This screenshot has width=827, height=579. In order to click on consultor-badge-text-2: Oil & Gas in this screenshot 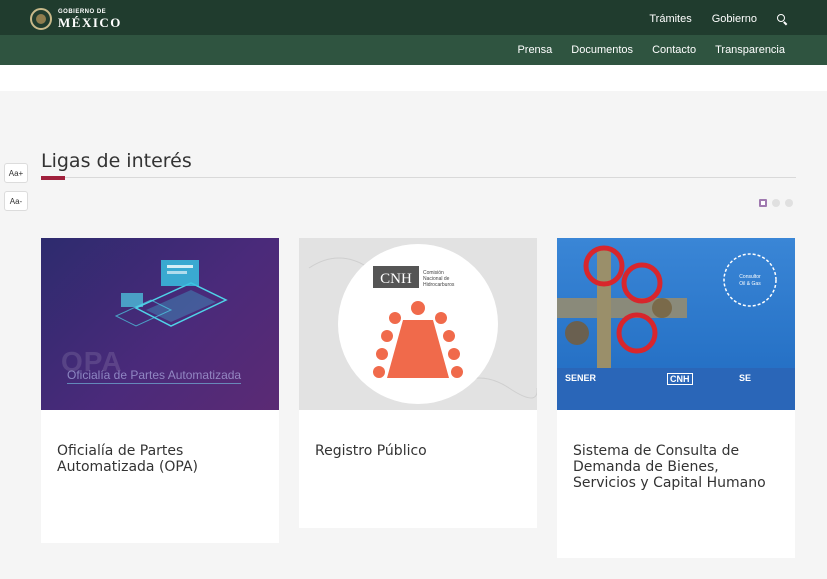, I will do `click(750, 284)`.